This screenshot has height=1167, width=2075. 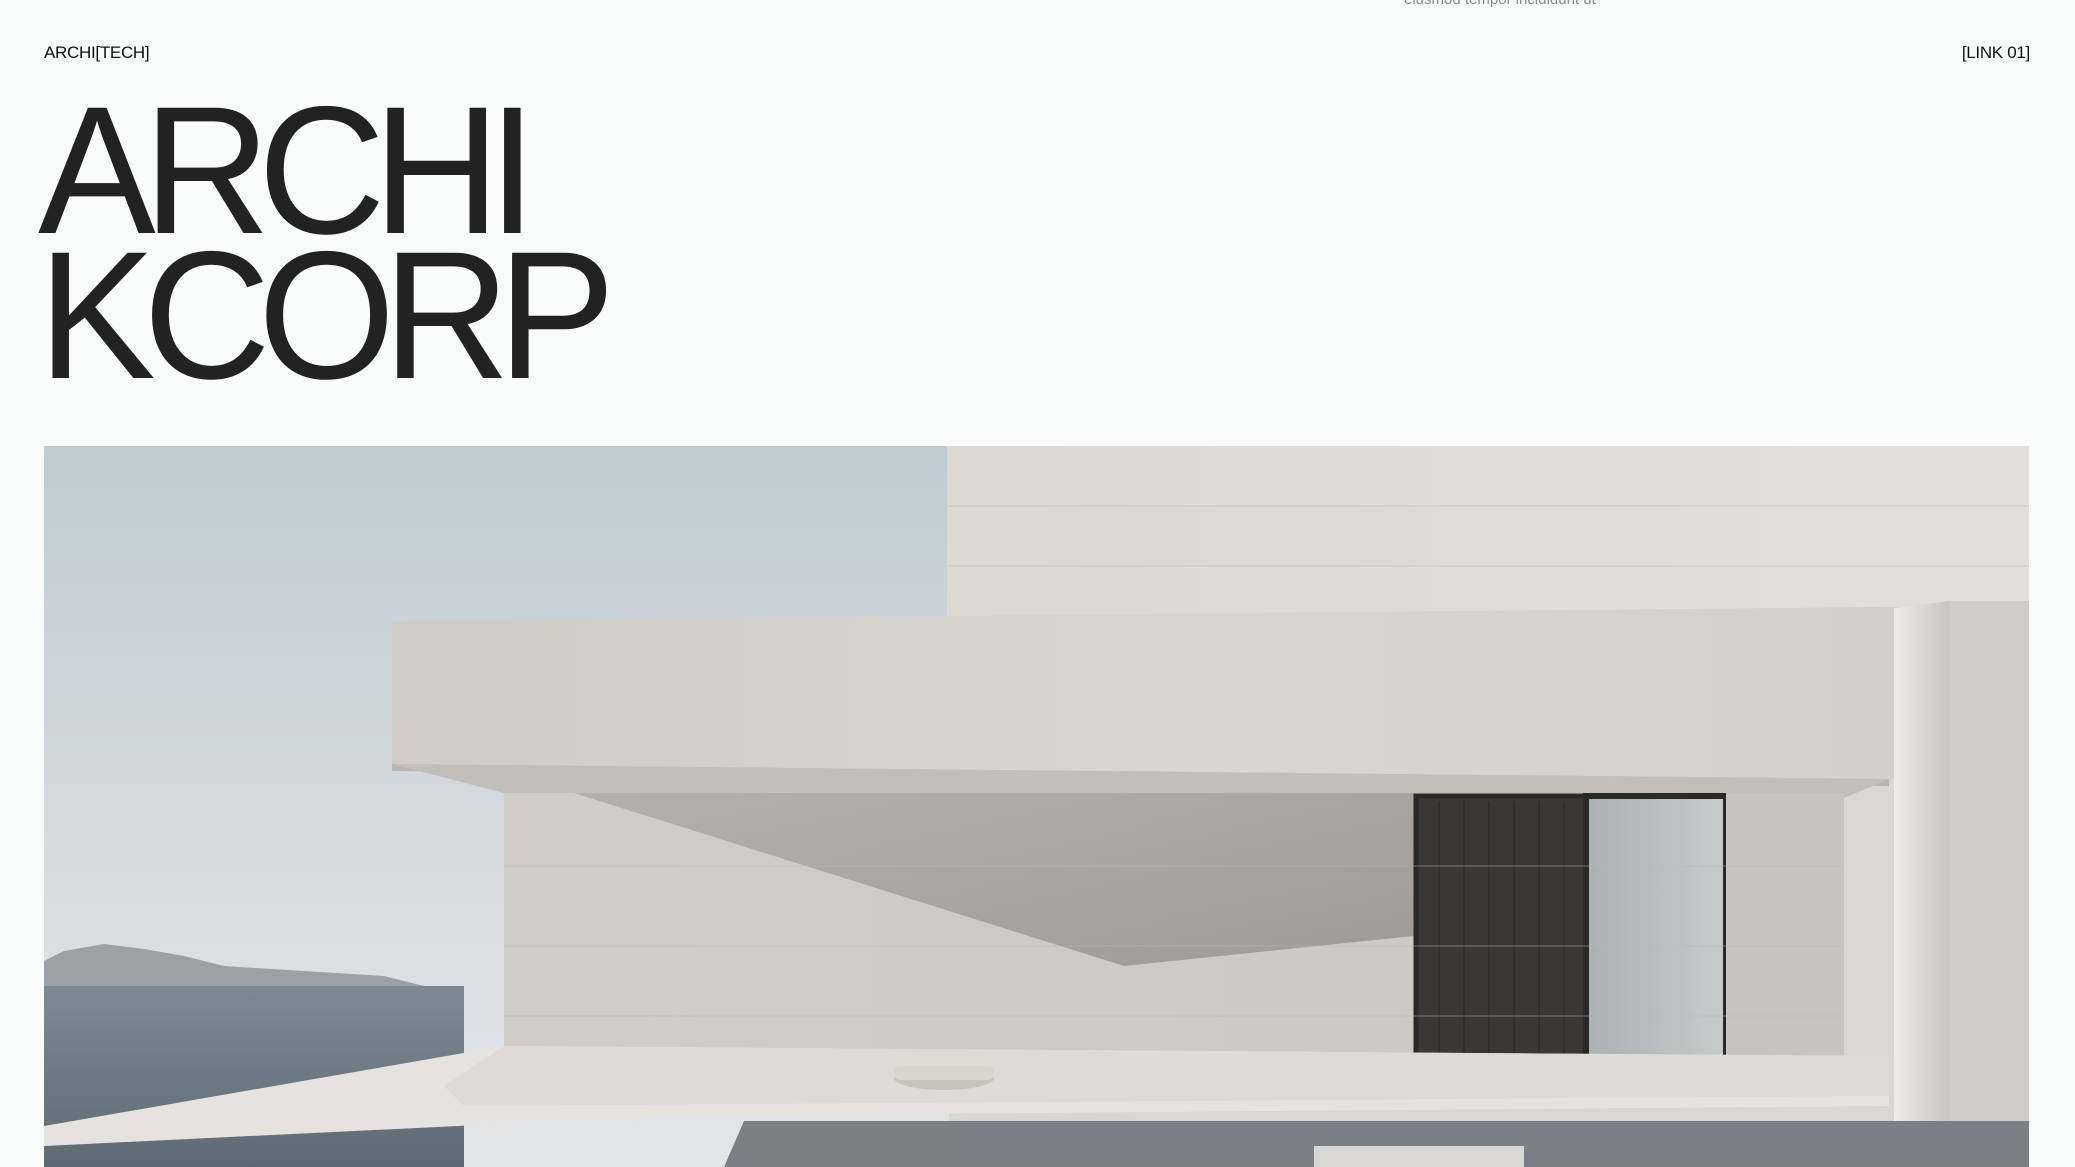 What do you see at coordinates (326, 315) in the screenshot?
I see `hero-title-line-2: KCORP` at bounding box center [326, 315].